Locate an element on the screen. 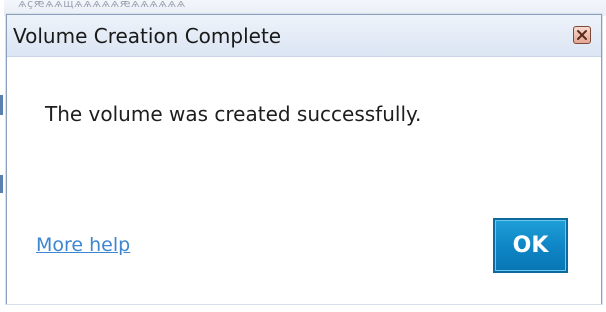  background-window-text: ѧҫԙѧѧщѧѧѧѧѧԙѧѧѧѧѧѧ is located at coordinates (102, 5).